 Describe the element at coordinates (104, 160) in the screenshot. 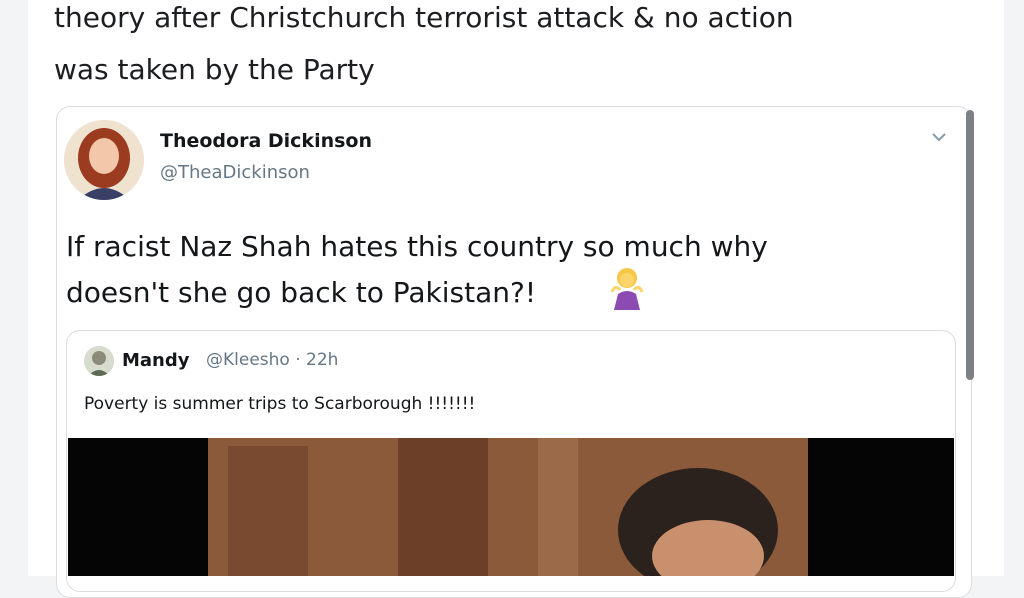

I see `author-avatar` at that location.